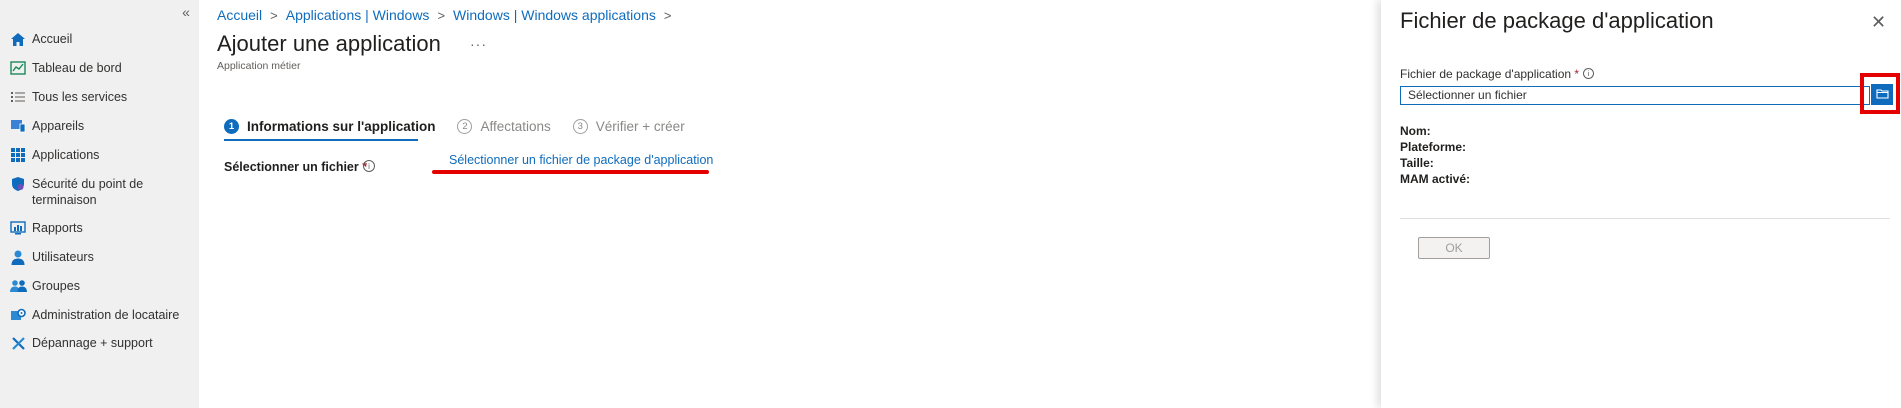  What do you see at coordinates (1645, 218) in the screenshot?
I see `divider` at bounding box center [1645, 218].